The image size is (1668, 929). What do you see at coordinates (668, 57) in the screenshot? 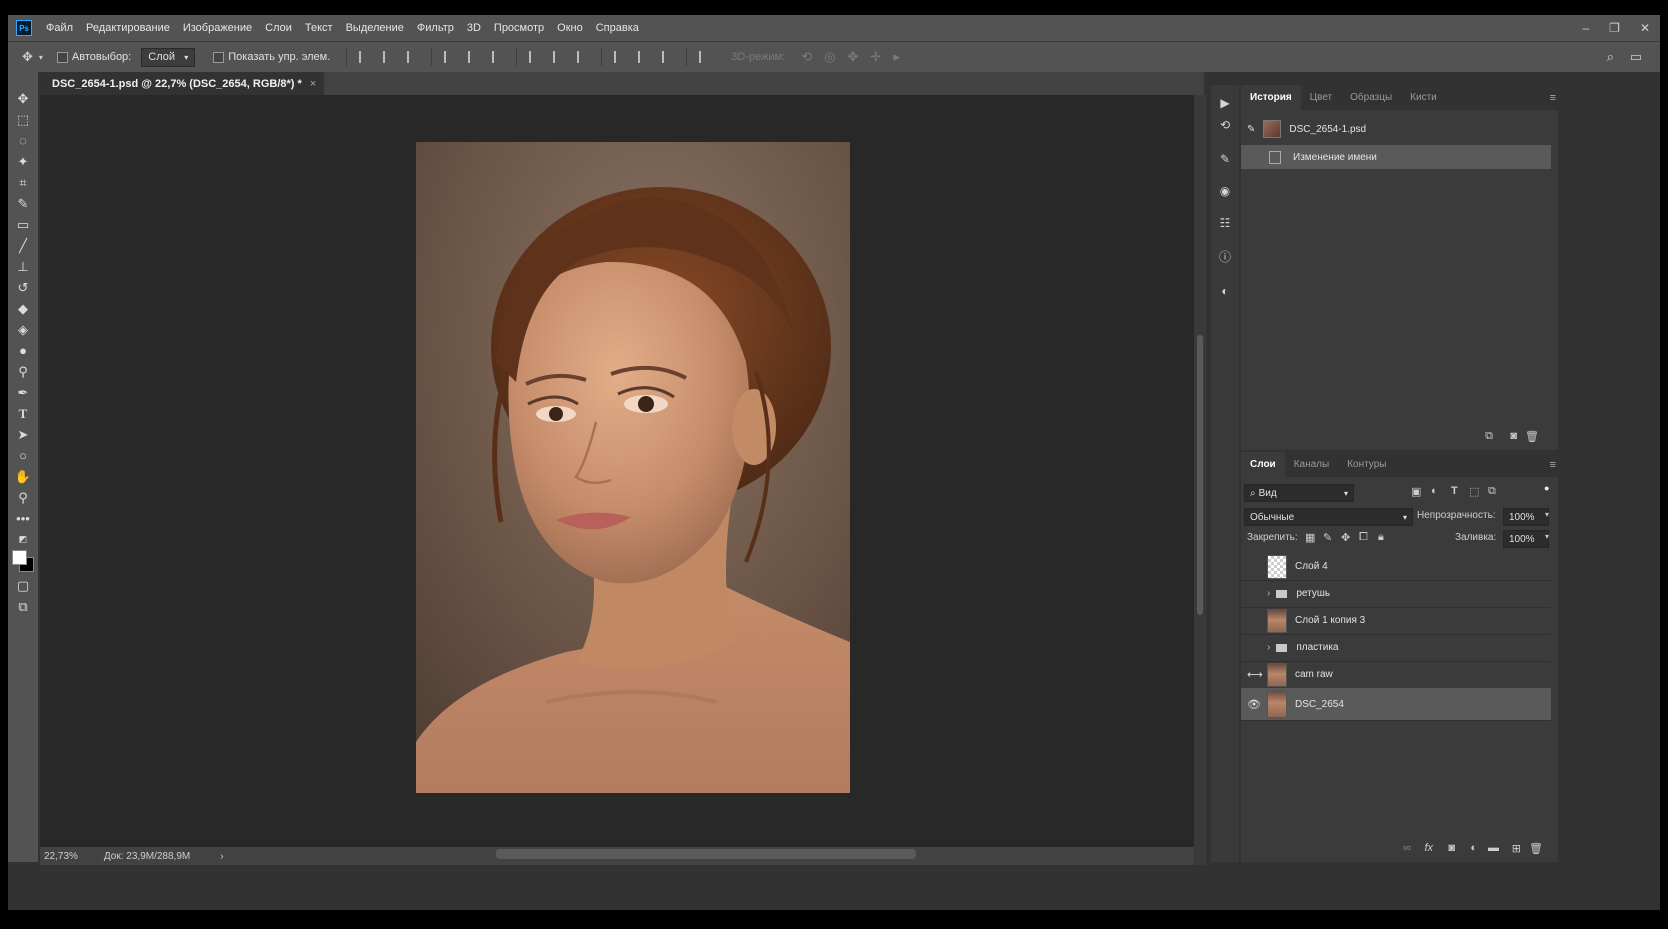
I see `distribute-right-icon` at bounding box center [668, 57].